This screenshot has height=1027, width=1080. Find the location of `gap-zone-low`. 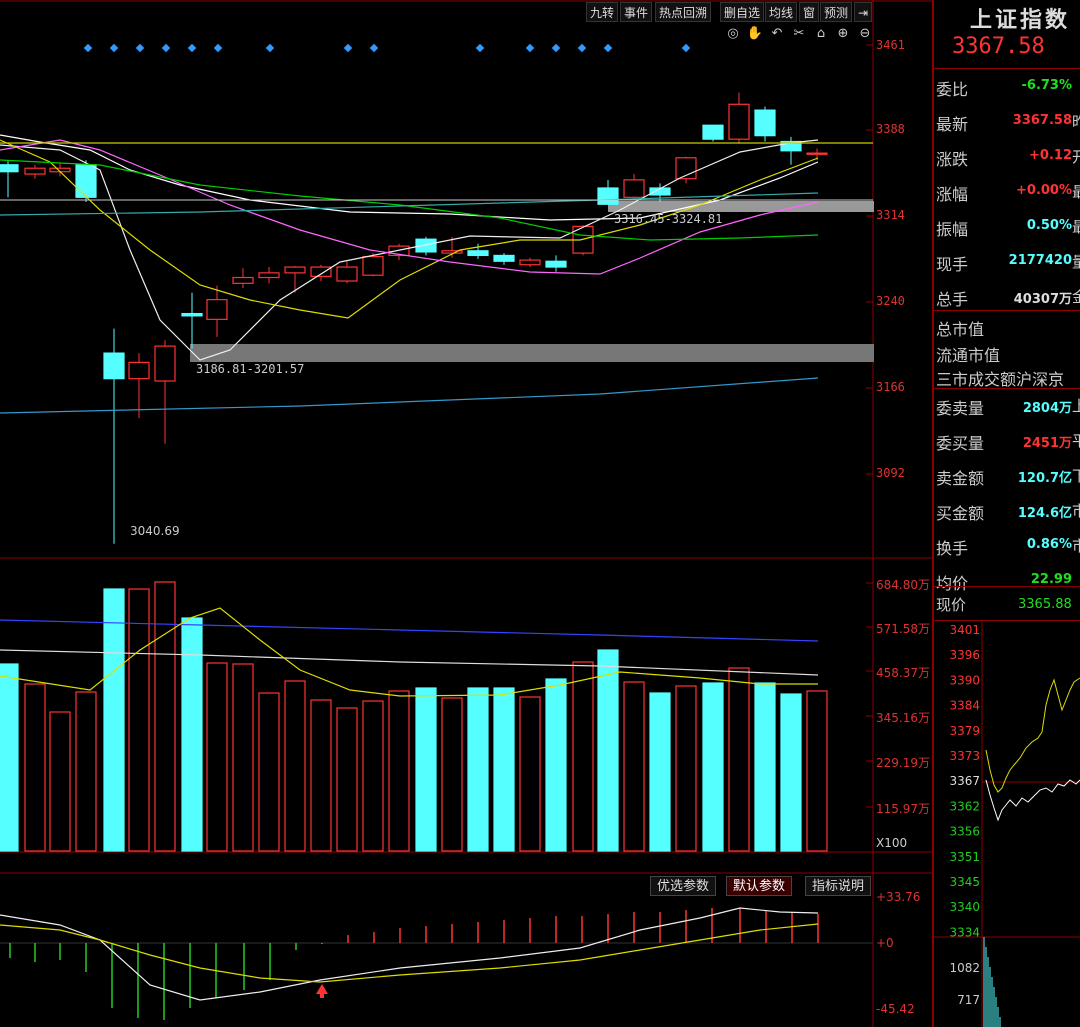

gap-zone-low is located at coordinates (532, 353).